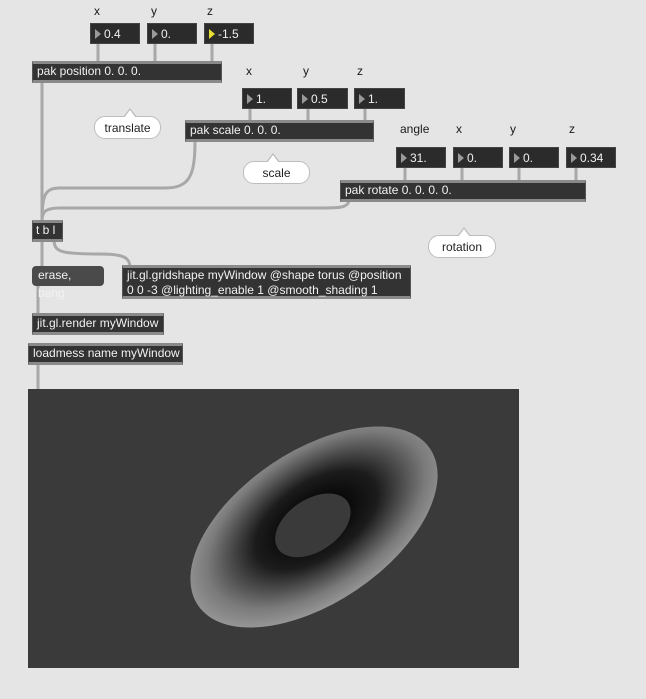 Image resolution: width=646 pixels, height=699 pixels. I want to click on scale-comment: scale, so click(276, 168).